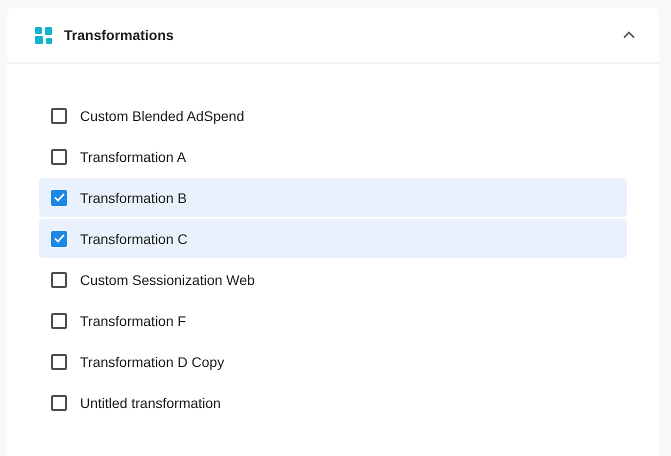  I want to click on item-label: Transformation B, so click(133, 198).